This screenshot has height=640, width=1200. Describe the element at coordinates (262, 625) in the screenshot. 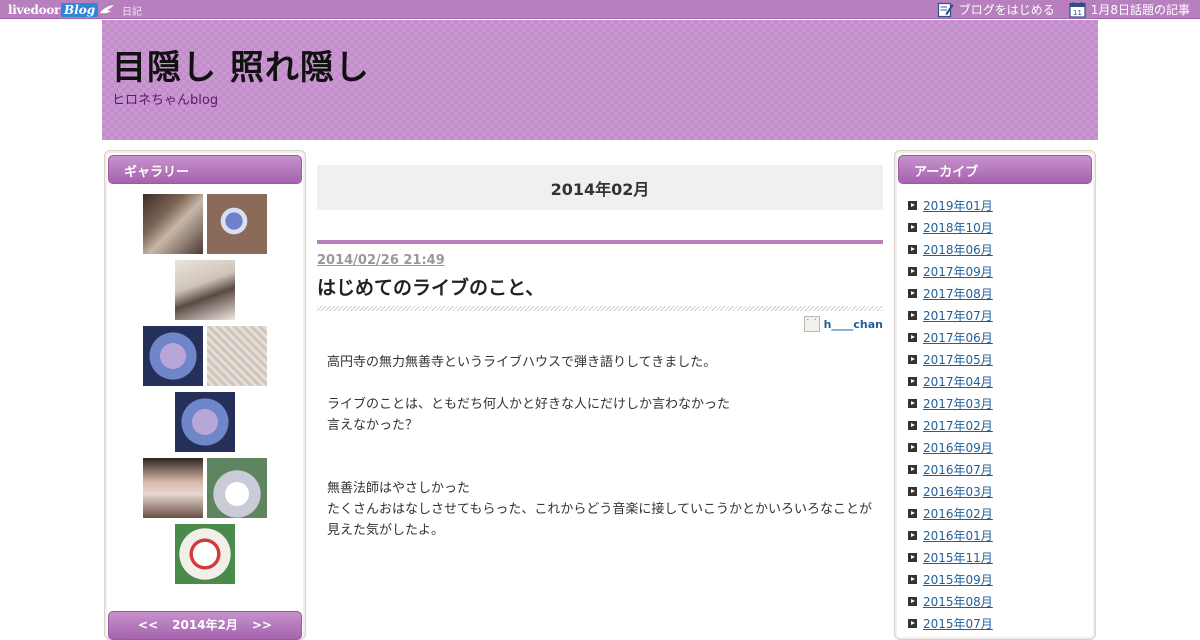

I see `calendar-next-link: >>` at that location.